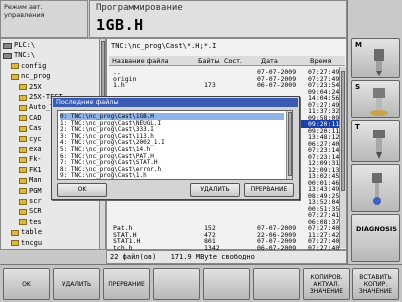 This screenshot has height=302, width=402. I want to click on operating-mode-box: Режим авт. управления, so click(44, 19).